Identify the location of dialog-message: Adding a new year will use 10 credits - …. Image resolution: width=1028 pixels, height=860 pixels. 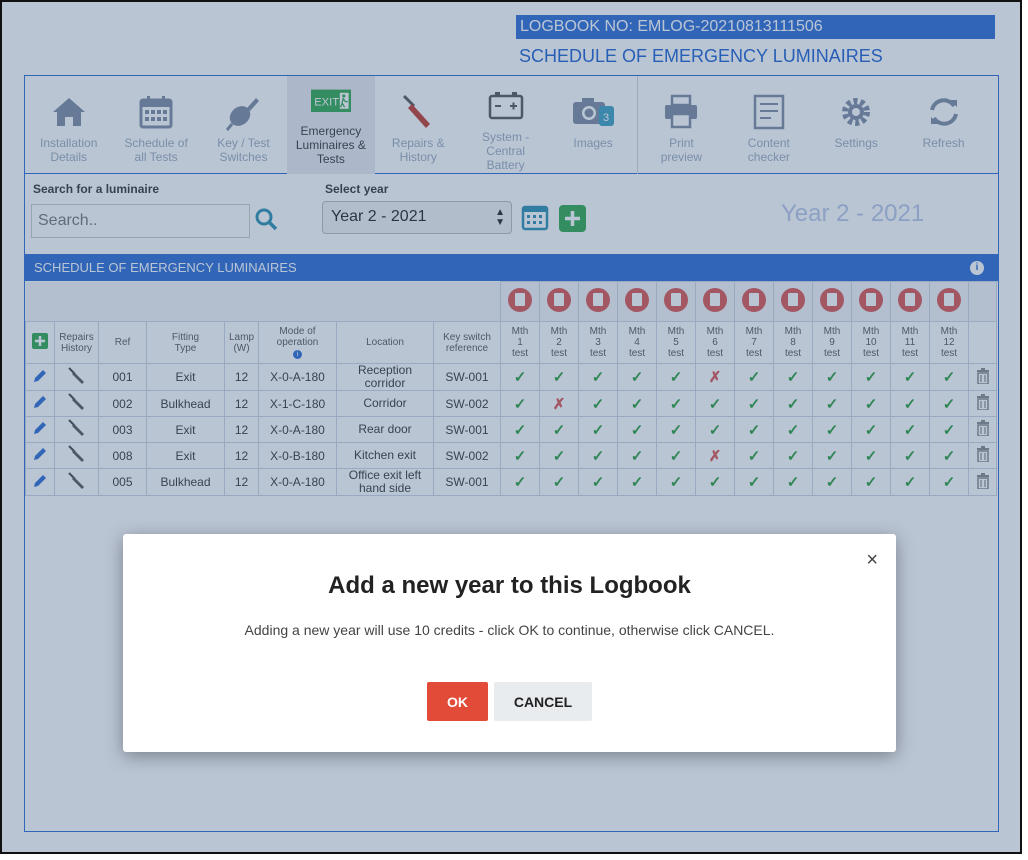
(509, 630).